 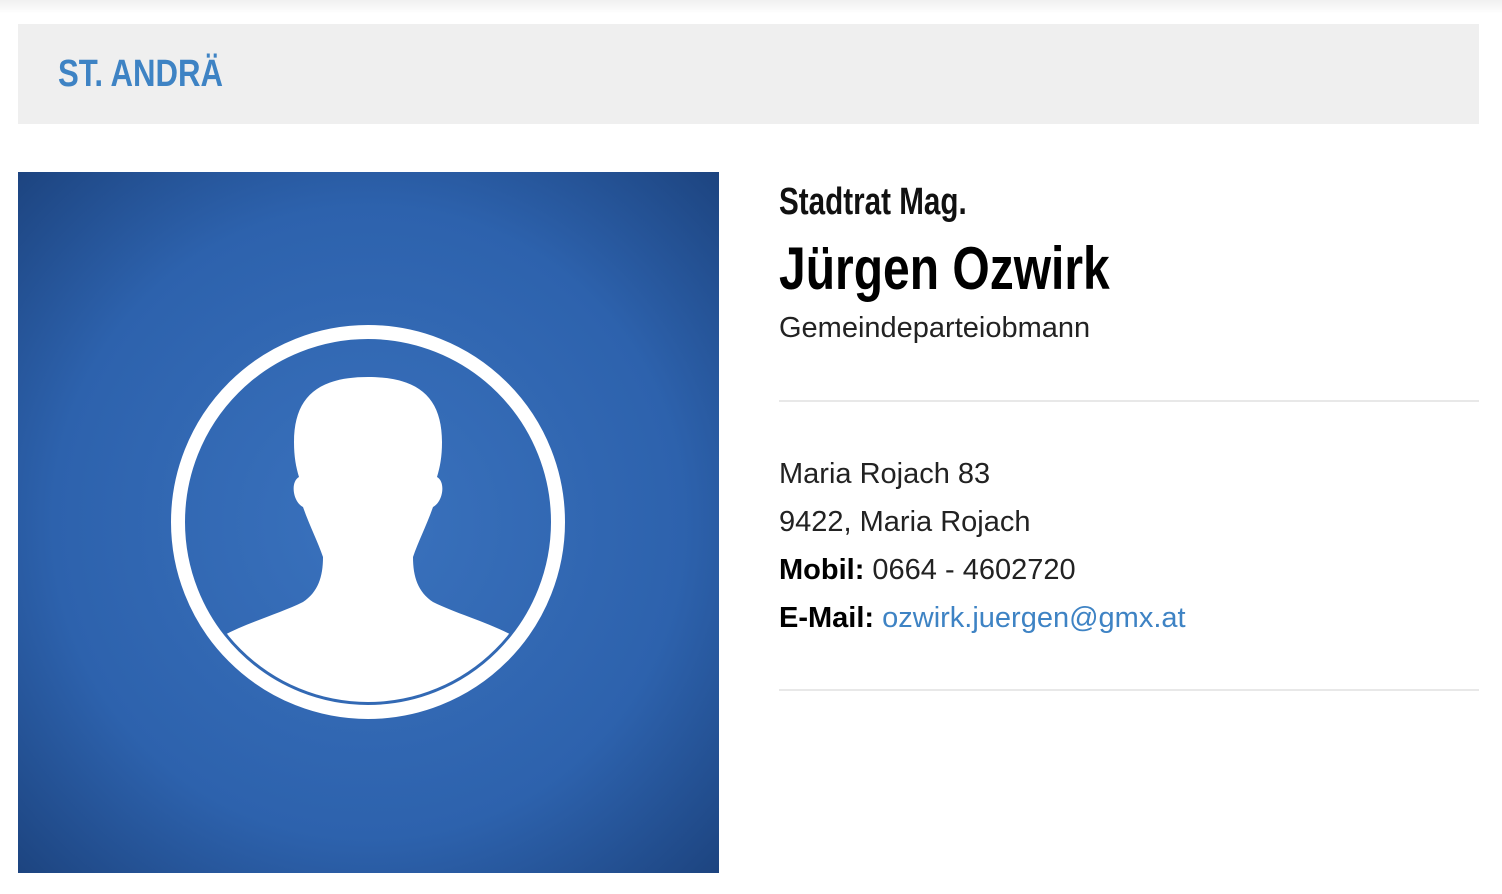 What do you see at coordinates (751, 7) in the screenshot?
I see `top-shadow` at bounding box center [751, 7].